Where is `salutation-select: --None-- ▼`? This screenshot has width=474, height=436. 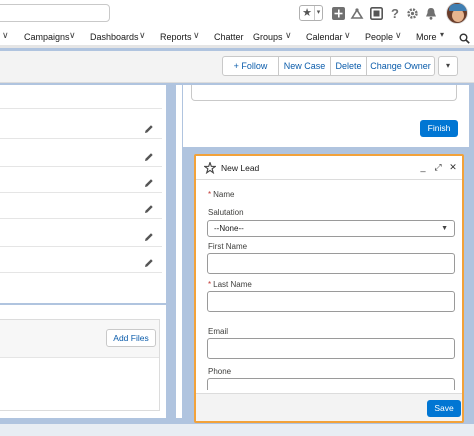 salutation-select: --None-- ▼ is located at coordinates (331, 228).